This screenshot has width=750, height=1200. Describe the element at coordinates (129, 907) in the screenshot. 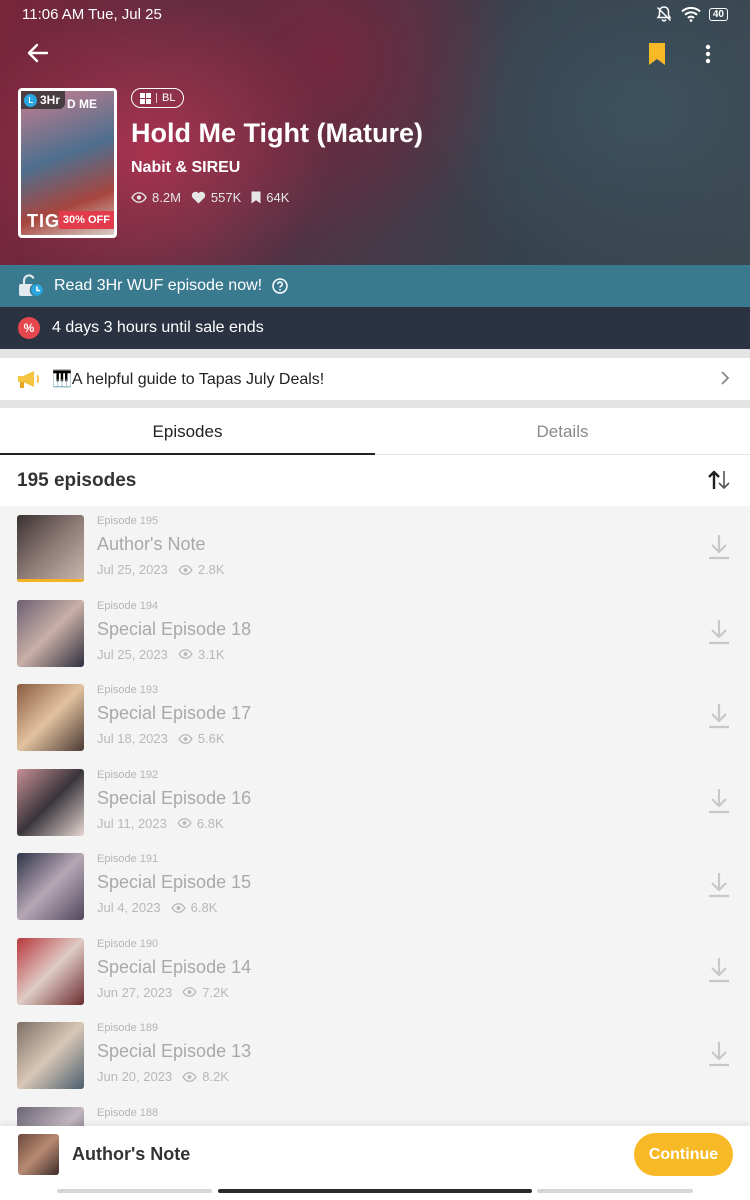

I see `episode-date: Jul 4, 2023` at that location.